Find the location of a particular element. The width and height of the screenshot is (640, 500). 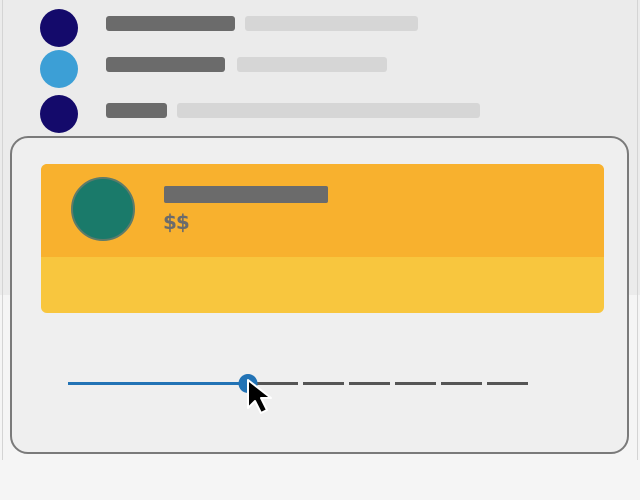

slider-fill is located at coordinates (158, 383).